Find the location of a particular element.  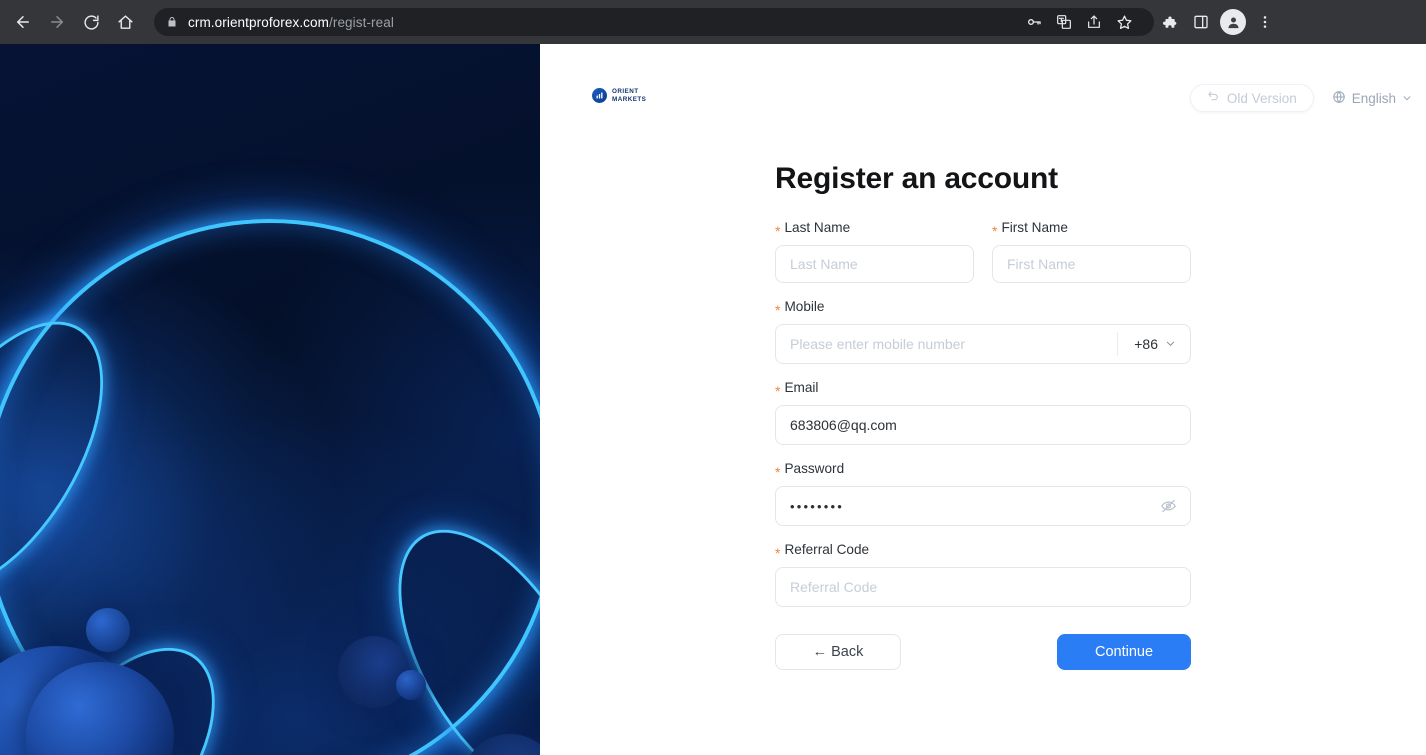

extensions-button is located at coordinates (1169, 22).